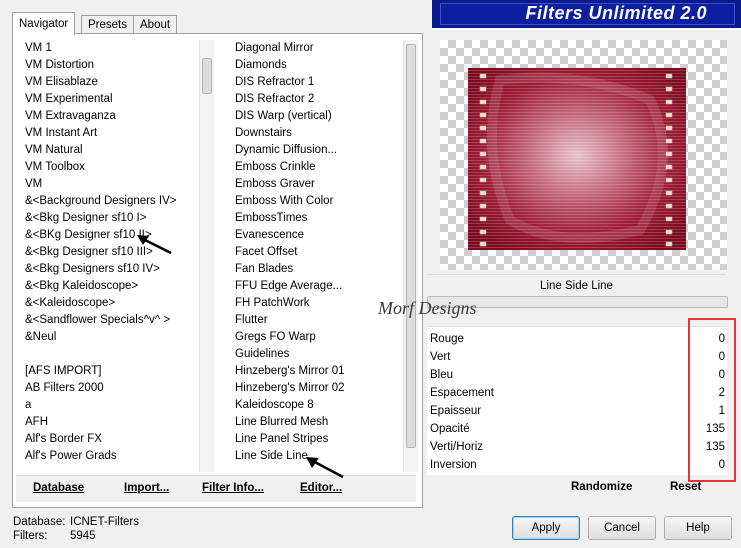  Describe the element at coordinates (111, 218) in the screenshot. I see `category-item: &<Bkg Designer sf10 I>` at that location.